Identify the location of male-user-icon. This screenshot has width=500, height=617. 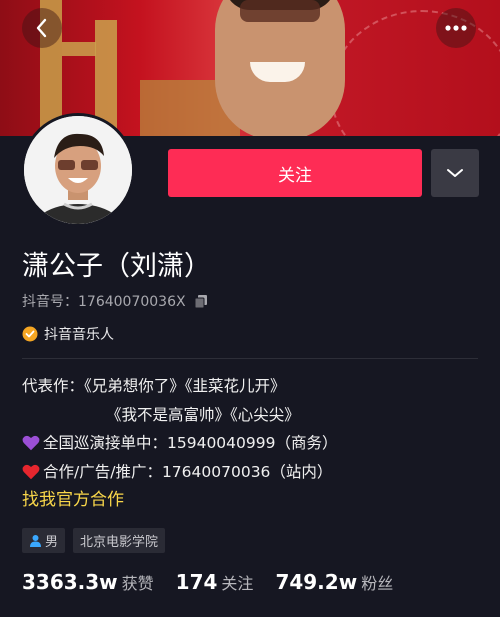
(35, 541).